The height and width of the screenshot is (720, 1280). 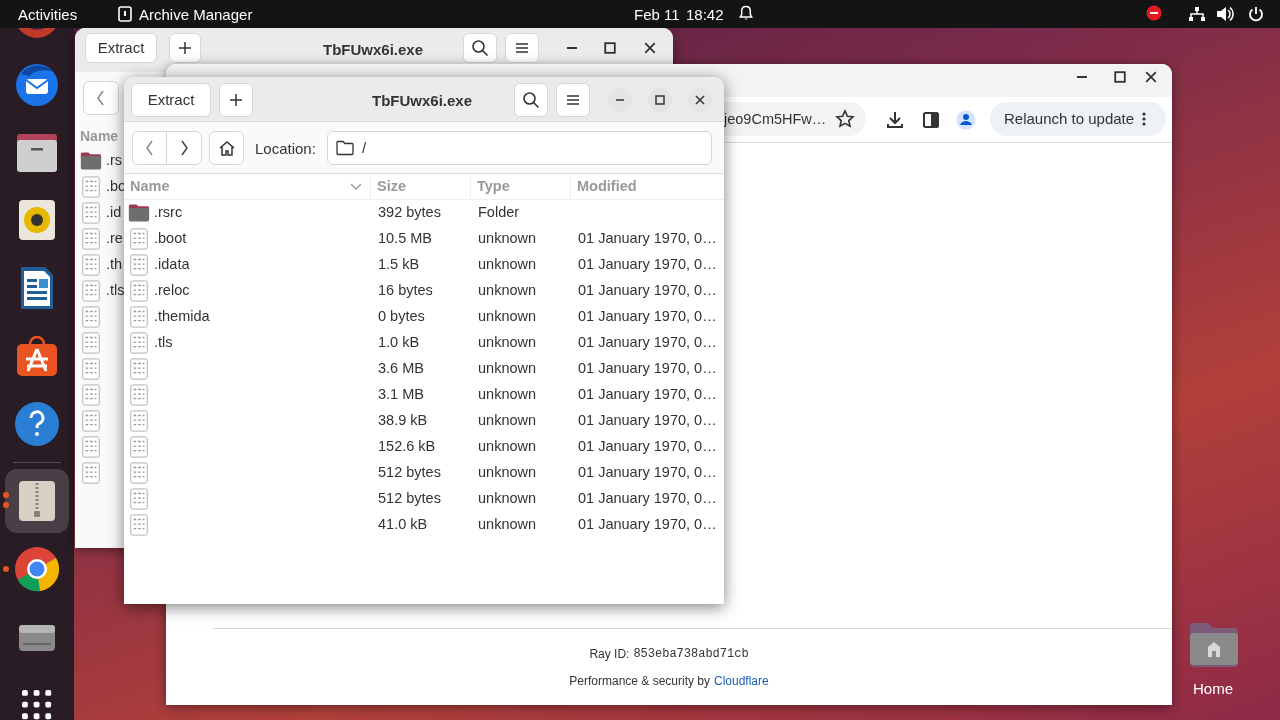 What do you see at coordinates (37, 569) in the screenshot?
I see `browser-icon` at bounding box center [37, 569].